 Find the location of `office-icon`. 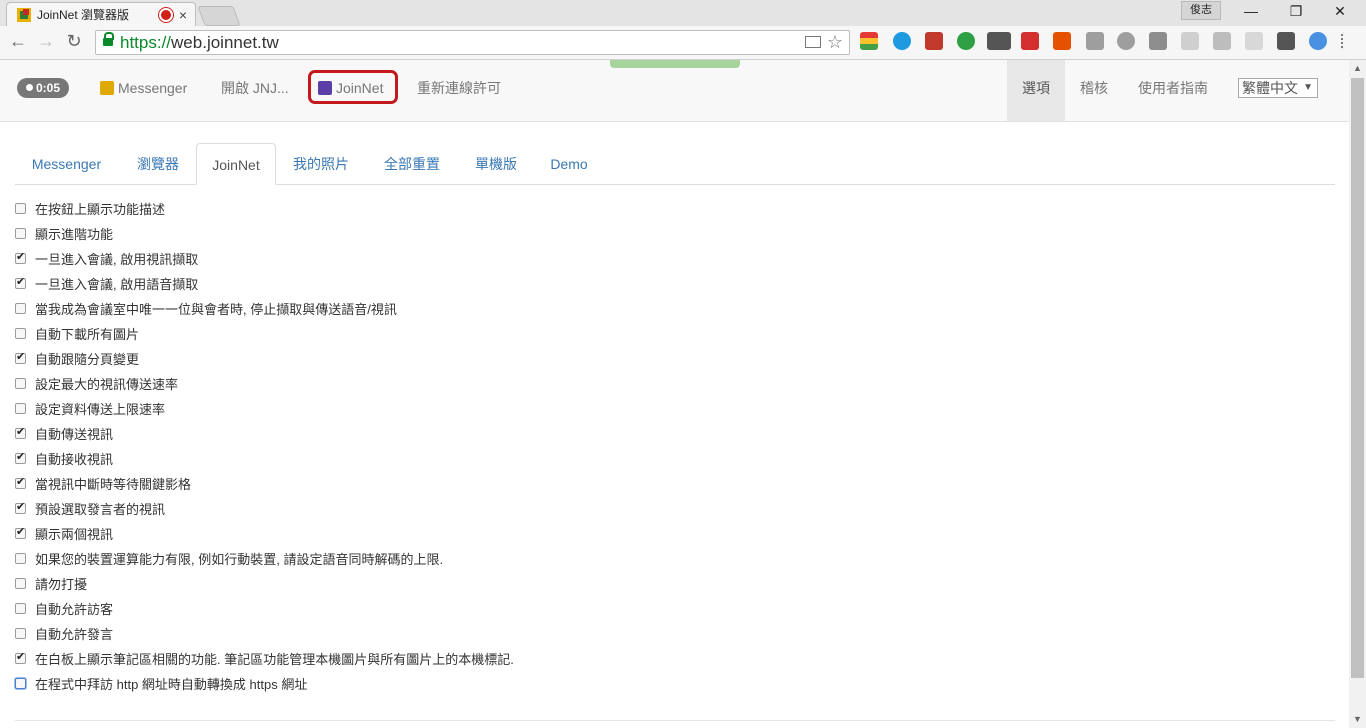

office-icon is located at coordinates (1062, 41).